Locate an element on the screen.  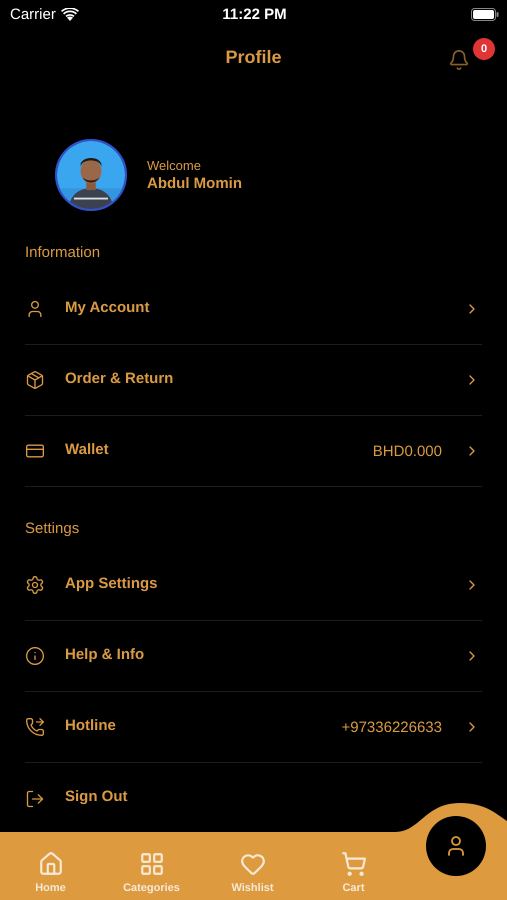
heart-icon is located at coordinates (253, 864).